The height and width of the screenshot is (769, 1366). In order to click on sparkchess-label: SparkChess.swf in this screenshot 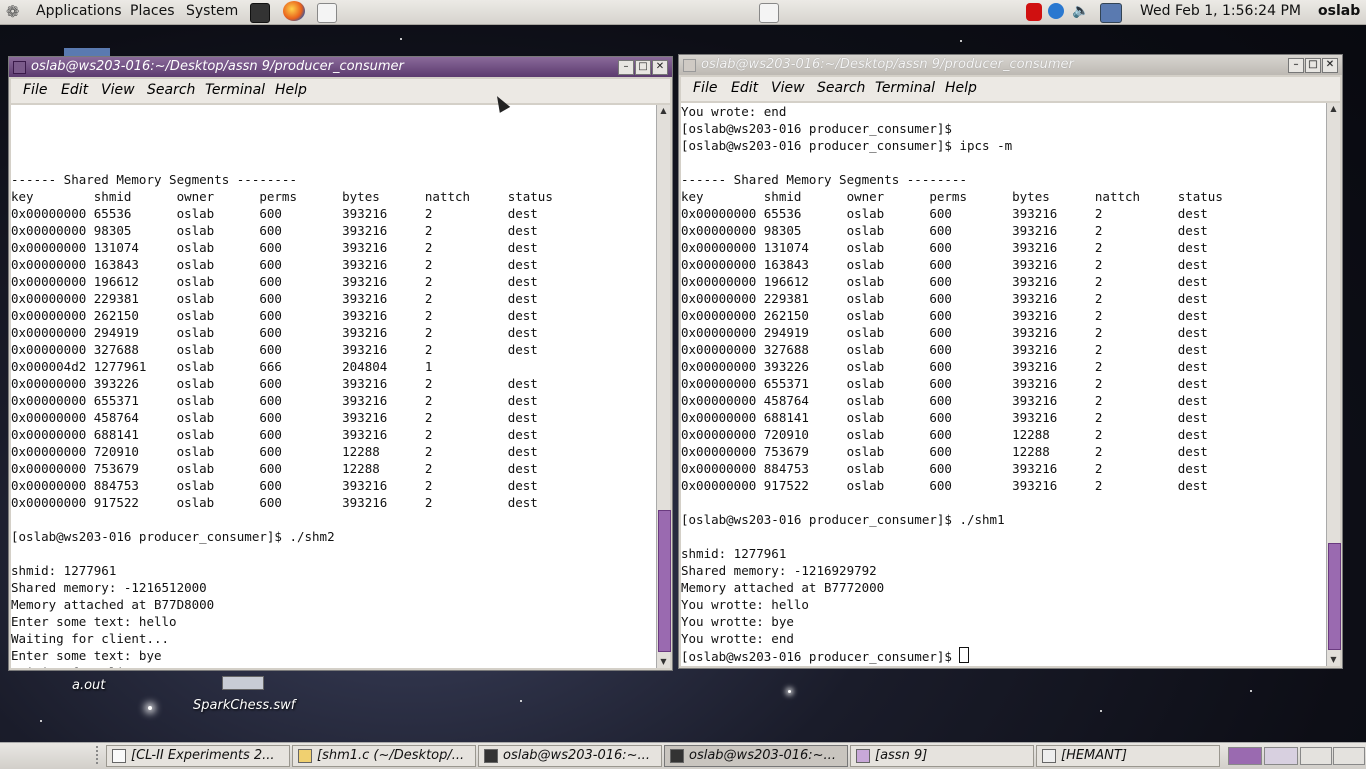, I will do `click(244, 705)`.